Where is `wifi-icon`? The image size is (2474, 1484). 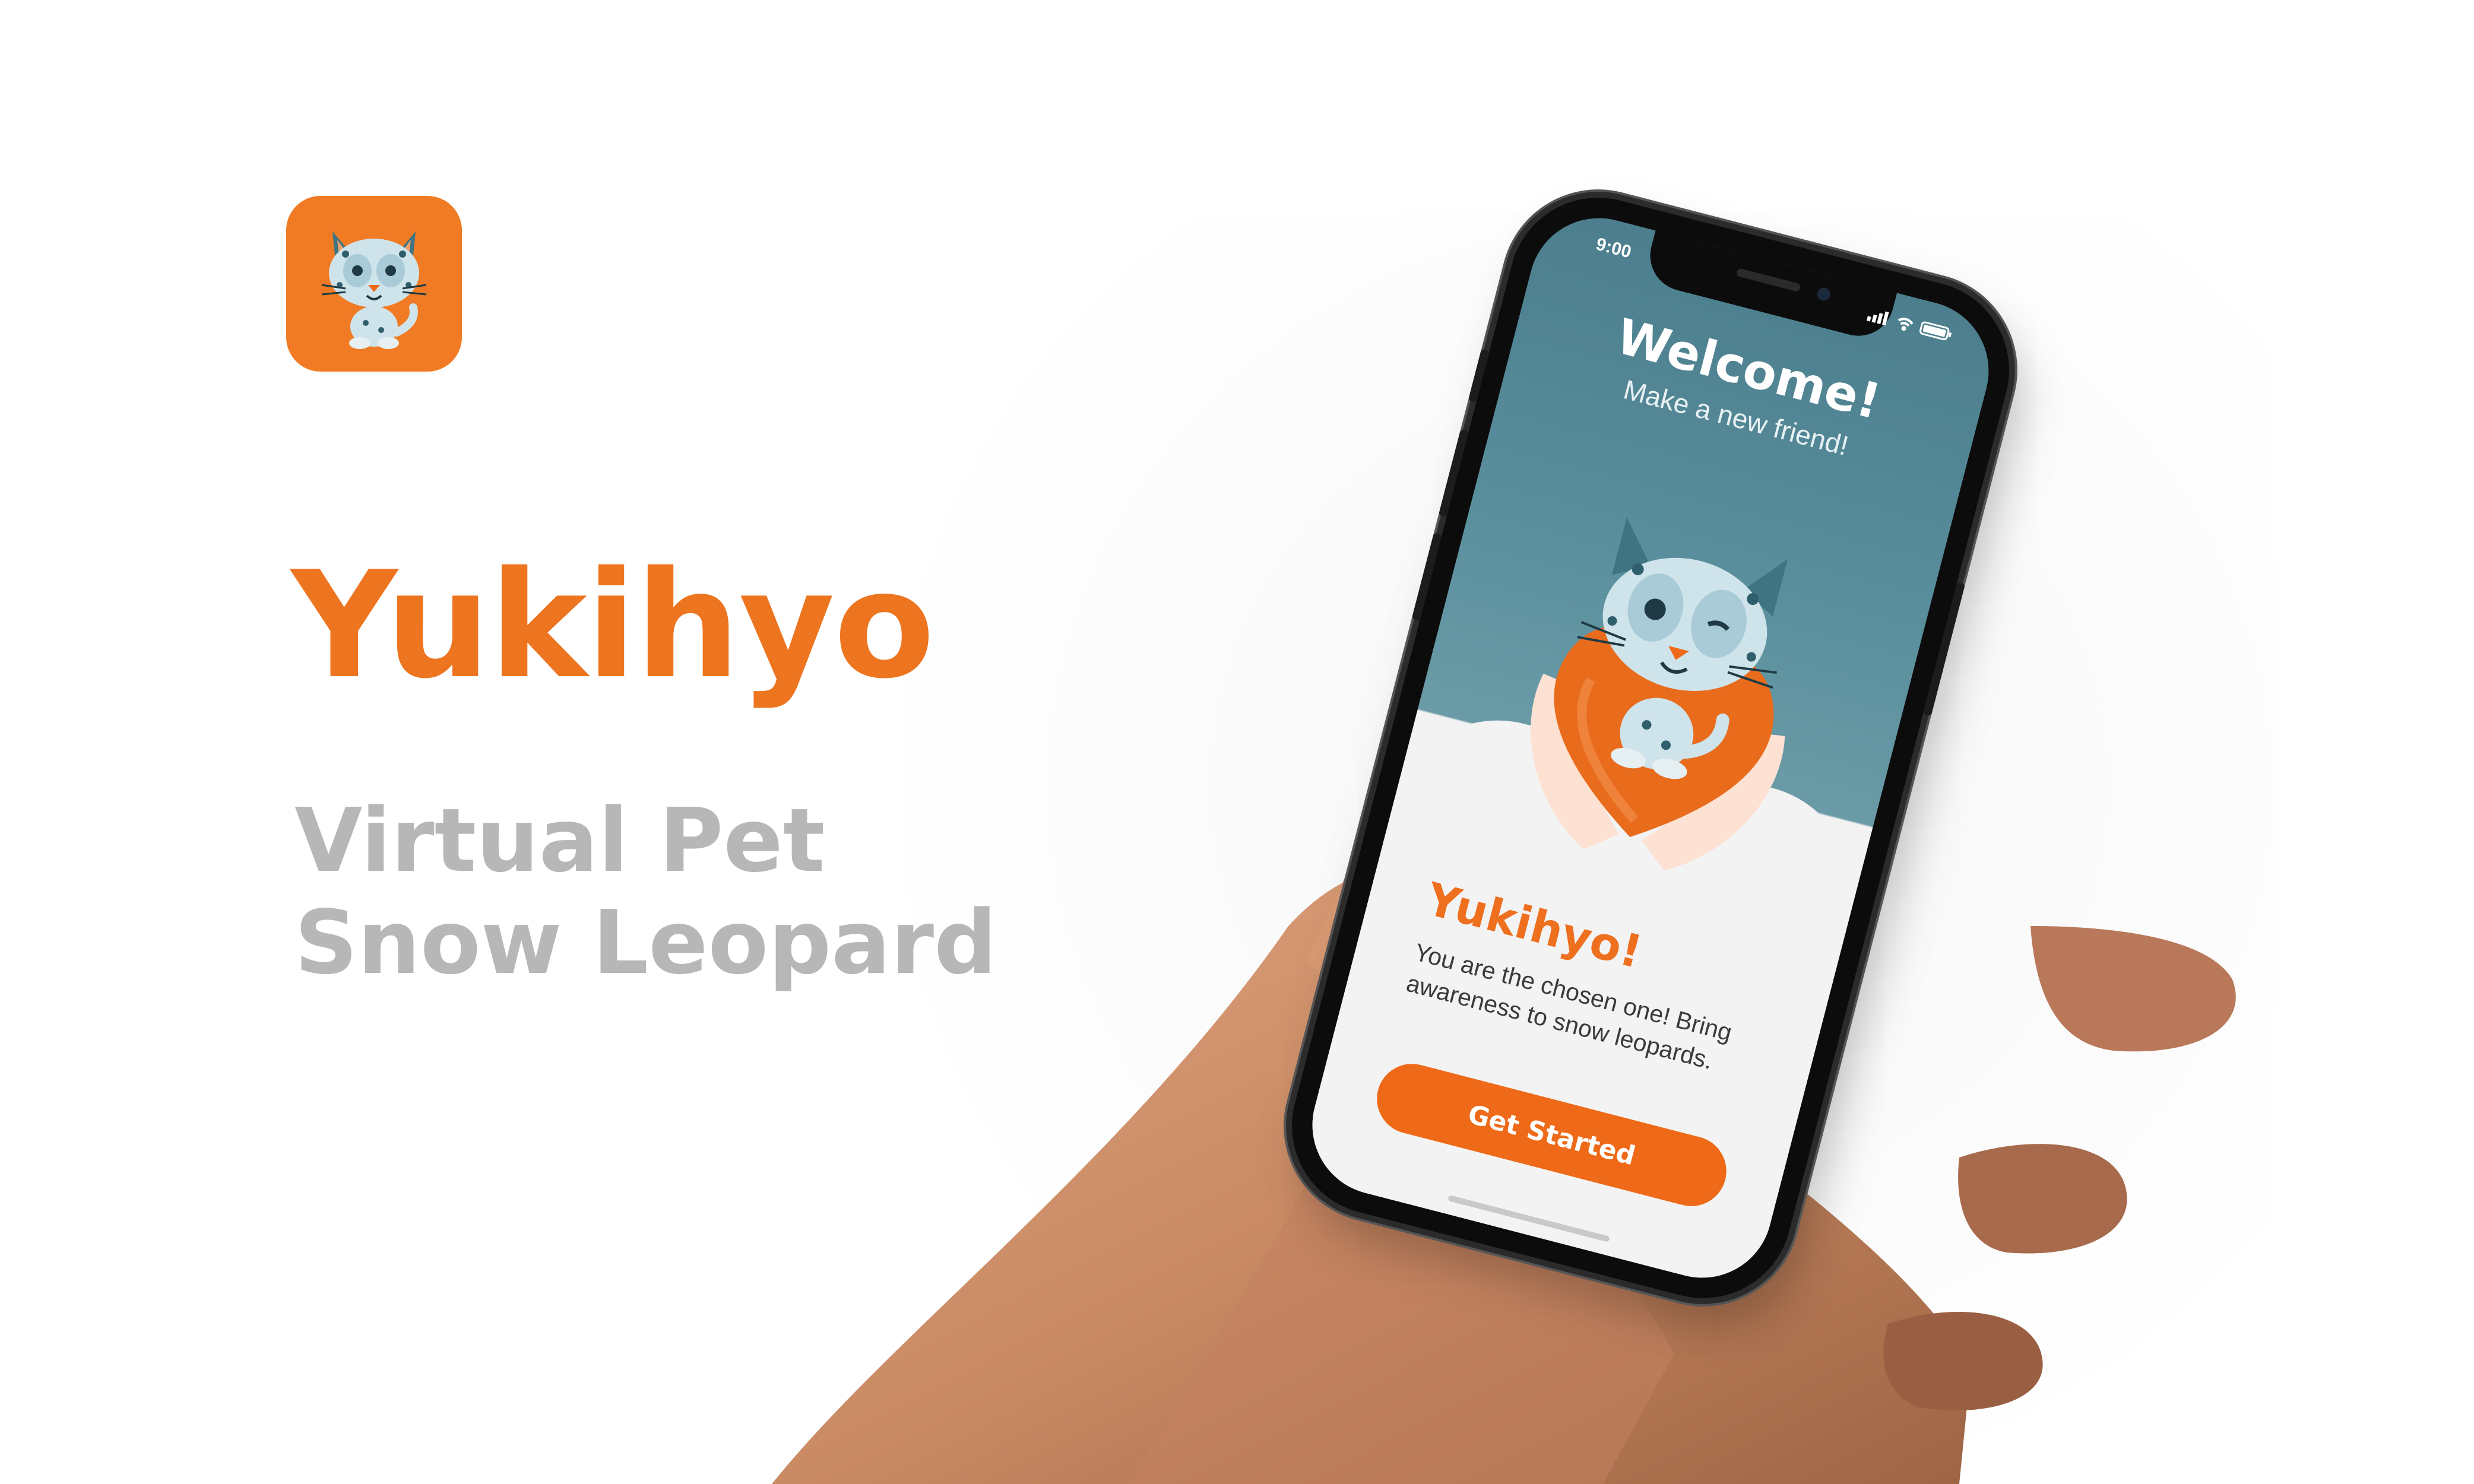
wifi-icon is located at coordinates (1906, 324).